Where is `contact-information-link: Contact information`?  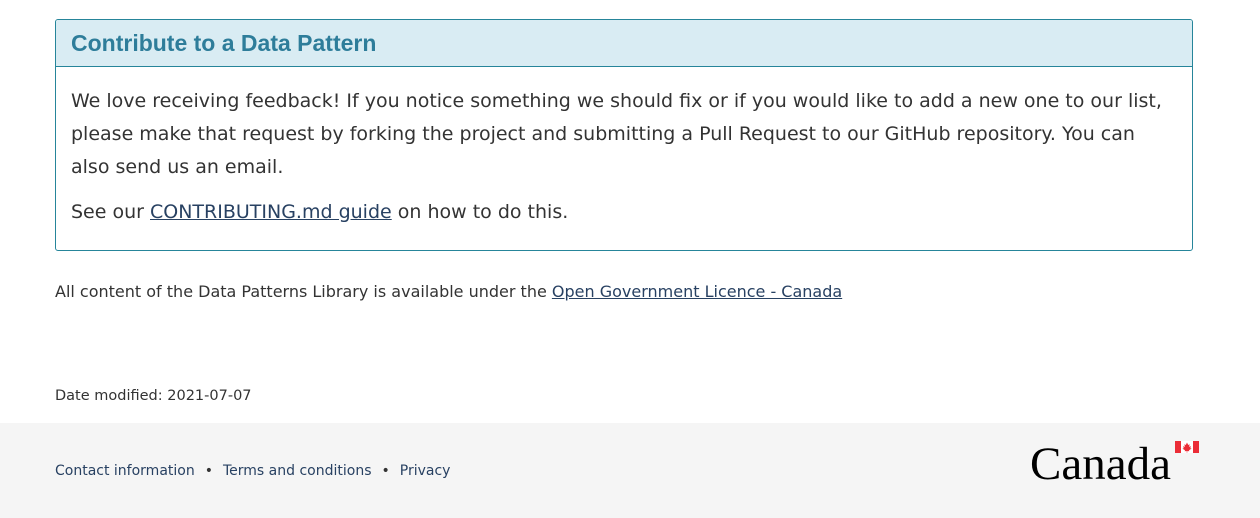
contact-information-link: Contact information is located at coordinates (125, 471).